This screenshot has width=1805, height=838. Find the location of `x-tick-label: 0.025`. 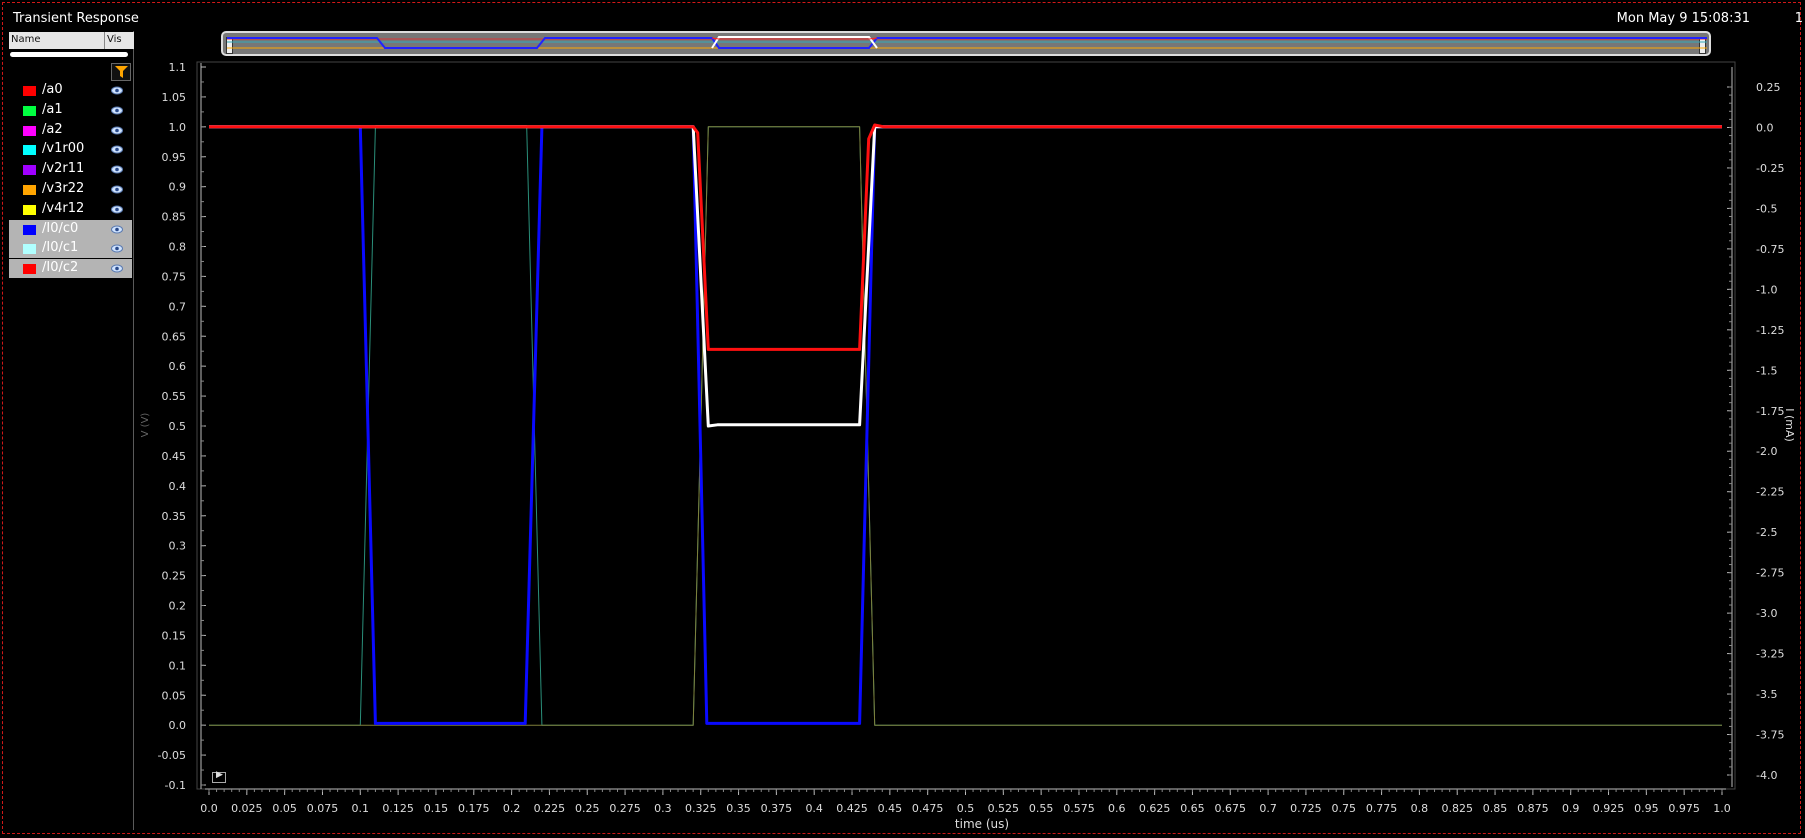

x-tick-label: 0.025 is located at coordinates (247, 808).